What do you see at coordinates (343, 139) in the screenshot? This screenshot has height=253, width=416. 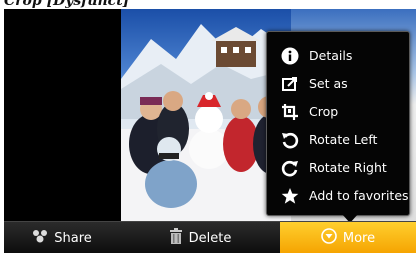 I see `menu-item-label: Rotate Left` at bounding box center [343, 139].